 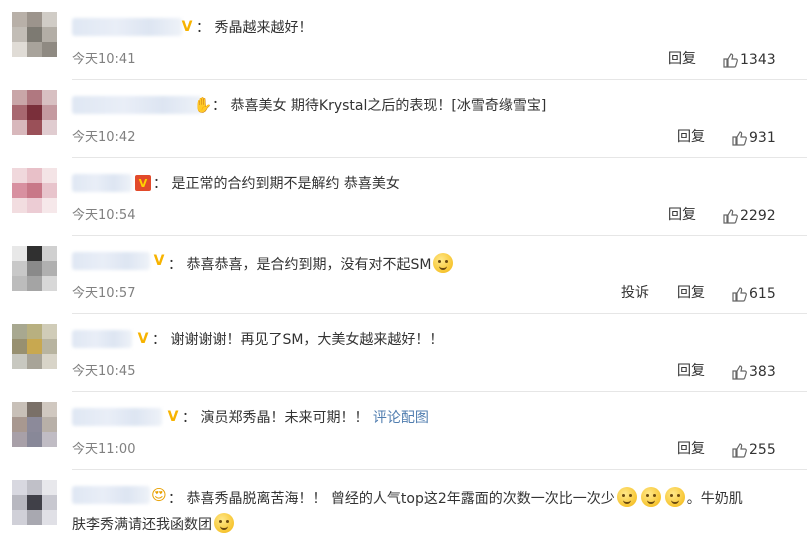 I want to click on hand-emoji-icon: ✋, so click(x=203, y=104).